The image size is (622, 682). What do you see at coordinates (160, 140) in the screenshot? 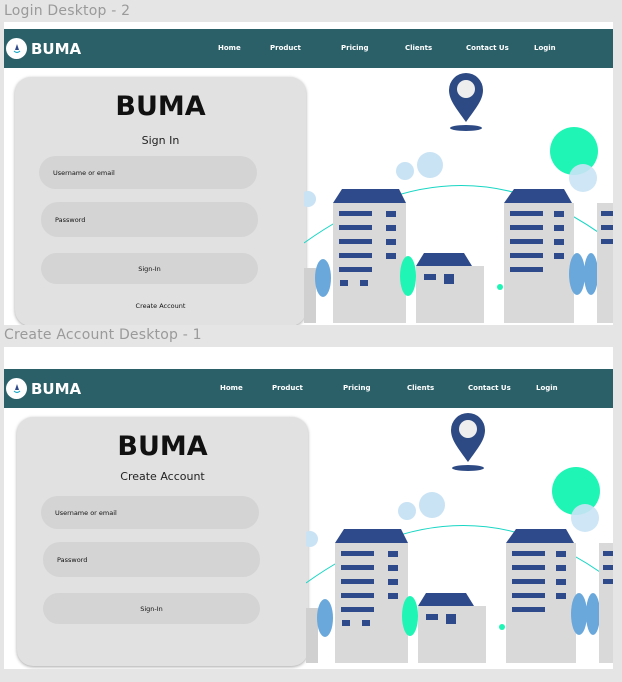
I see `card-subtitle: Sign In` at bounding box center [160, 140].